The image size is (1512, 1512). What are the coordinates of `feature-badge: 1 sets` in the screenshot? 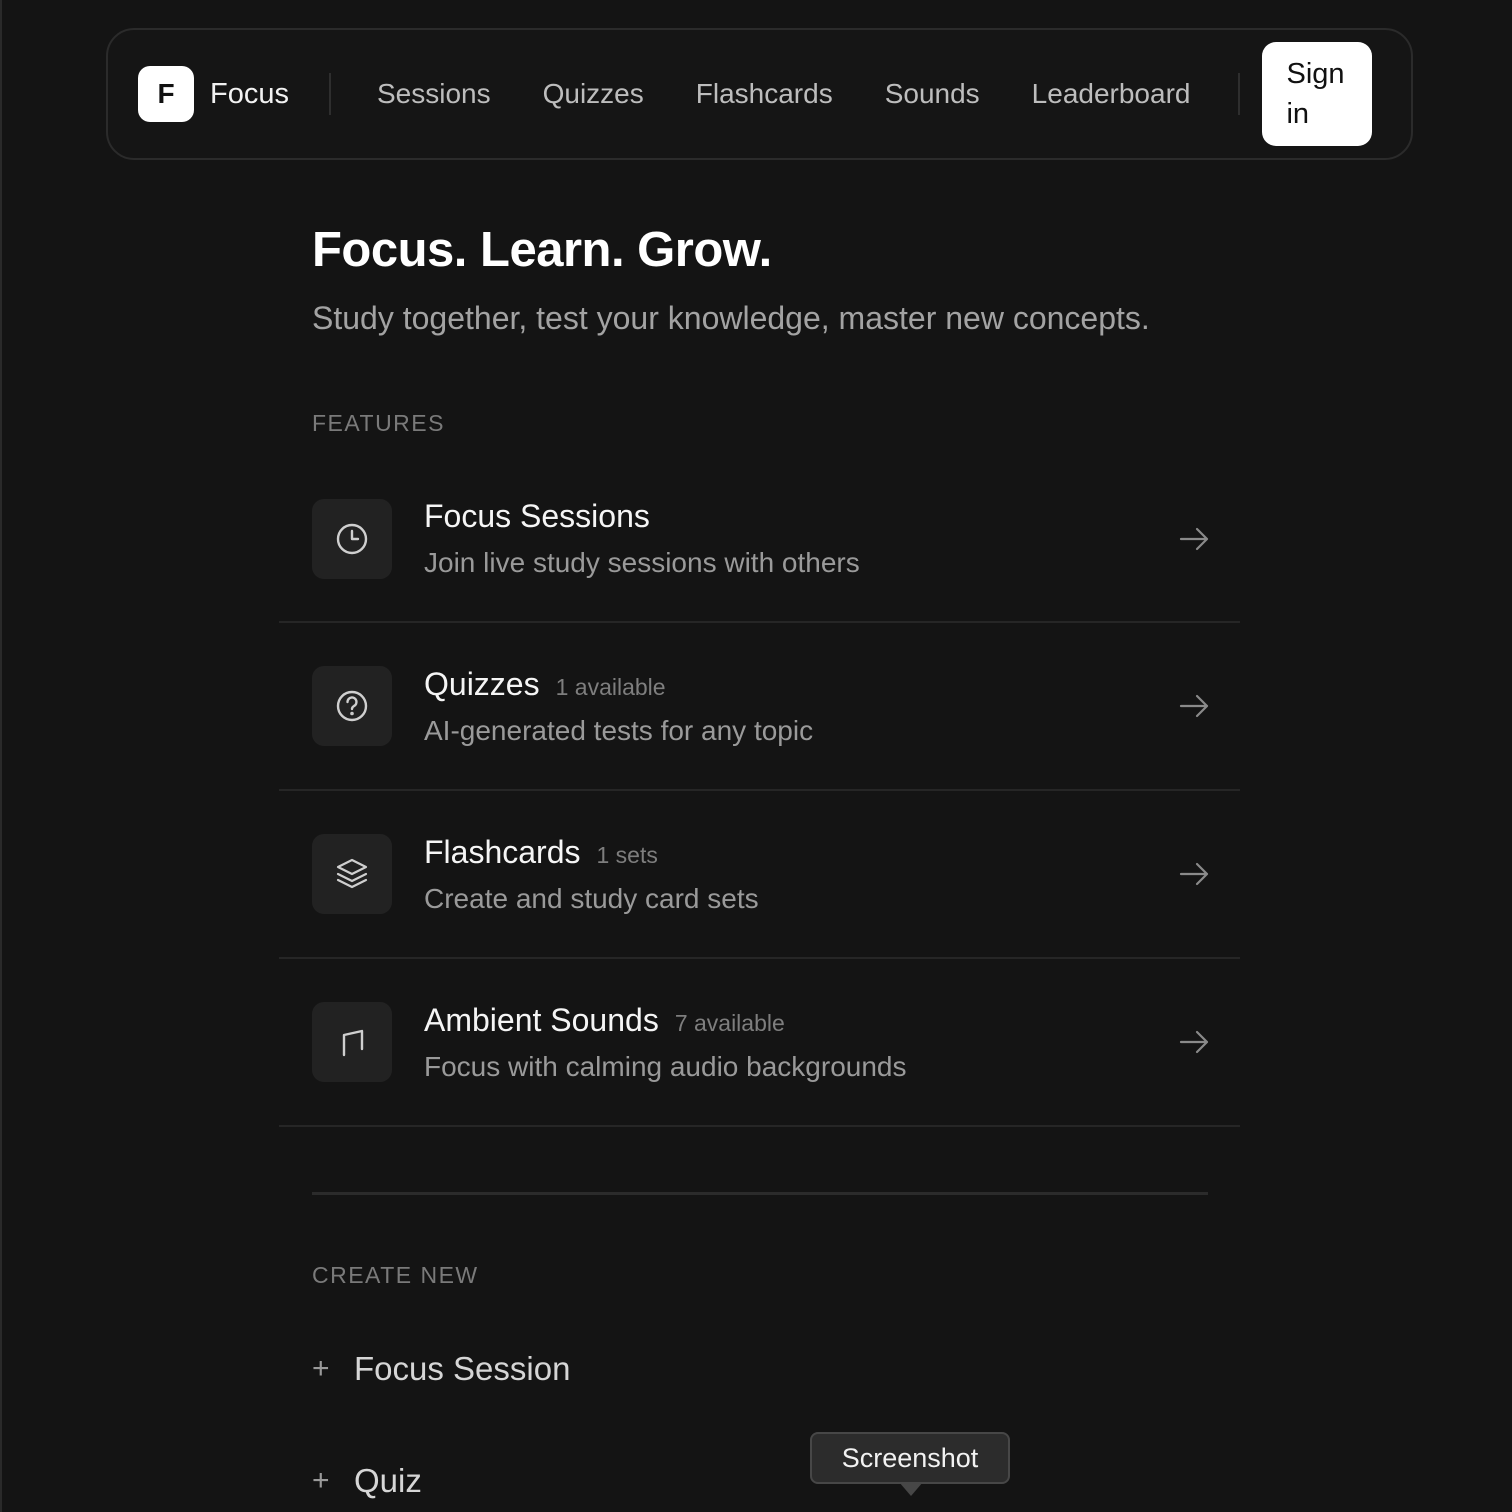 It's located at (627, 854).